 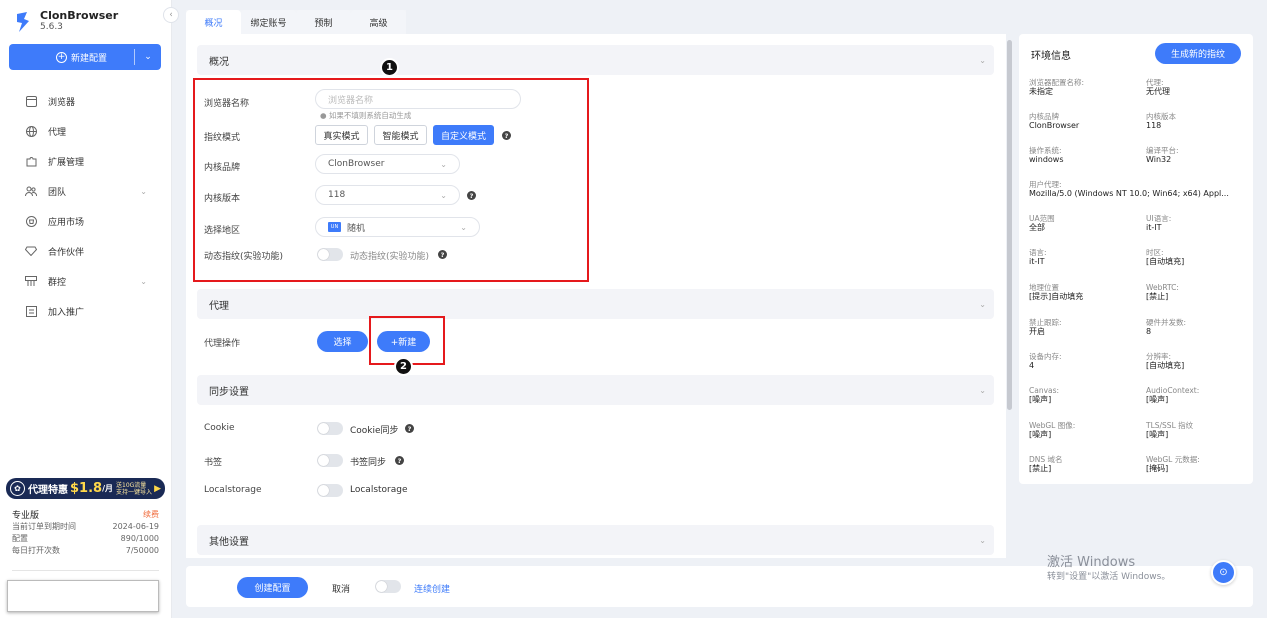 I want to click on section-title: 代理, so click(x=219, y=306).